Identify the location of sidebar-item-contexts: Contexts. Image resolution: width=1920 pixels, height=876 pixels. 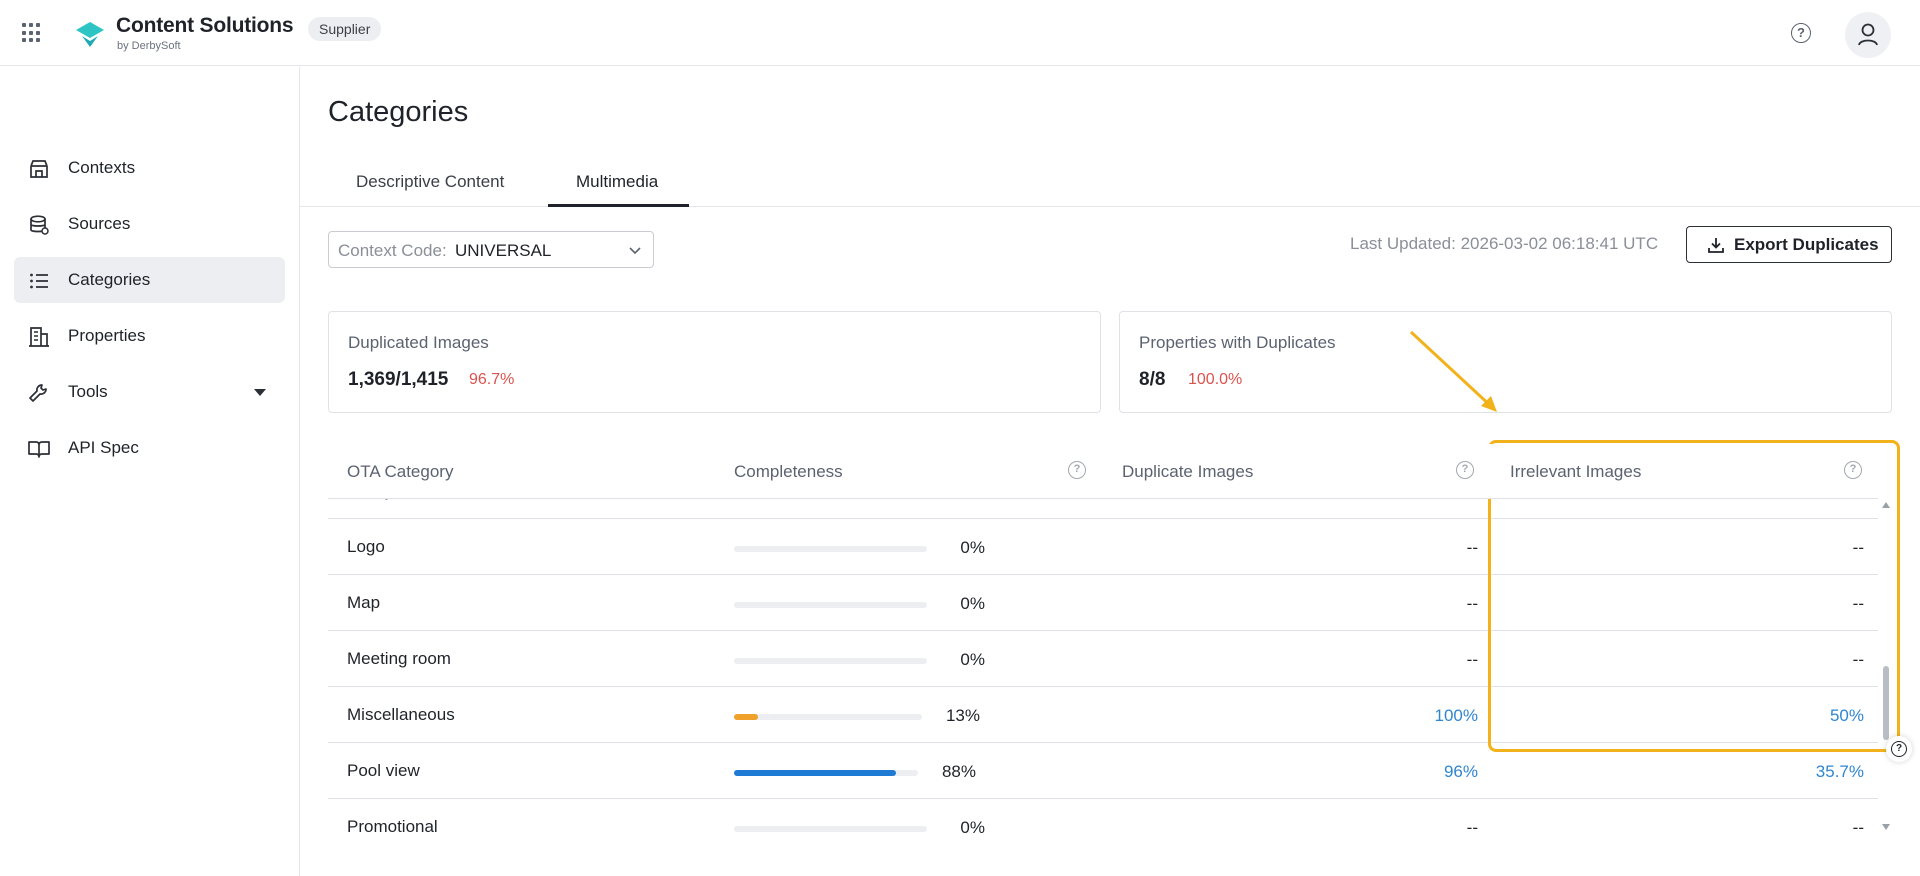
(149, 168).